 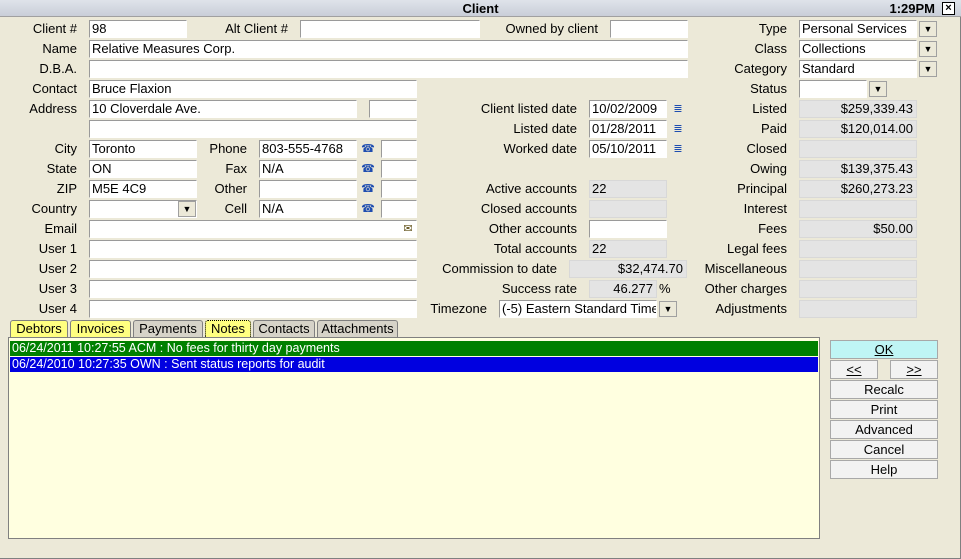 What do you see at coordinates (61, 168) in the screenshot?
I see `state-label: State` at bounding box center [61, 168].